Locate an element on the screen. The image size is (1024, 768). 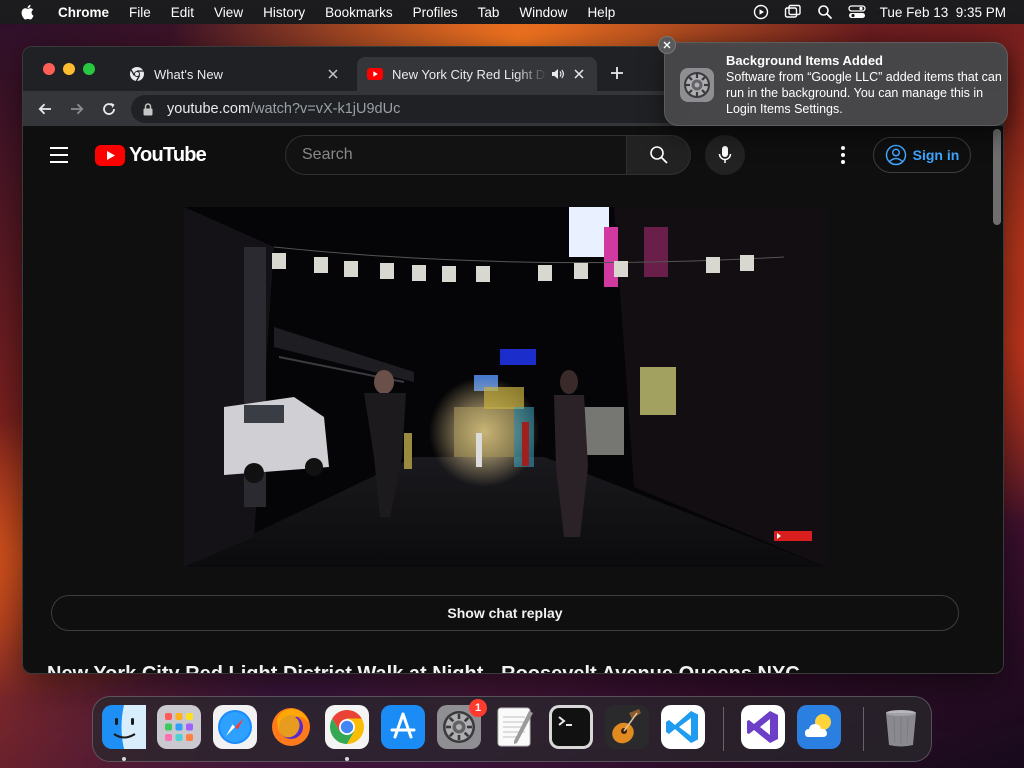
address-bar: youtube.com/watch?v=vX-k1jU9dUc is located at coordinates (411, 109).